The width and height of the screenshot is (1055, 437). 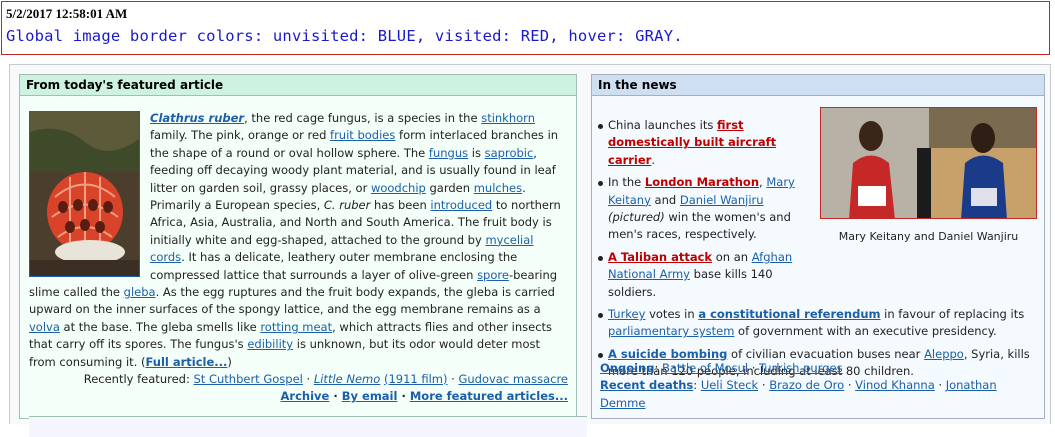 What do you see at coordinates (416, 379) in the screenshot?
I see `recent-link-3: (1911 film)` at bounding box center [416, 379].